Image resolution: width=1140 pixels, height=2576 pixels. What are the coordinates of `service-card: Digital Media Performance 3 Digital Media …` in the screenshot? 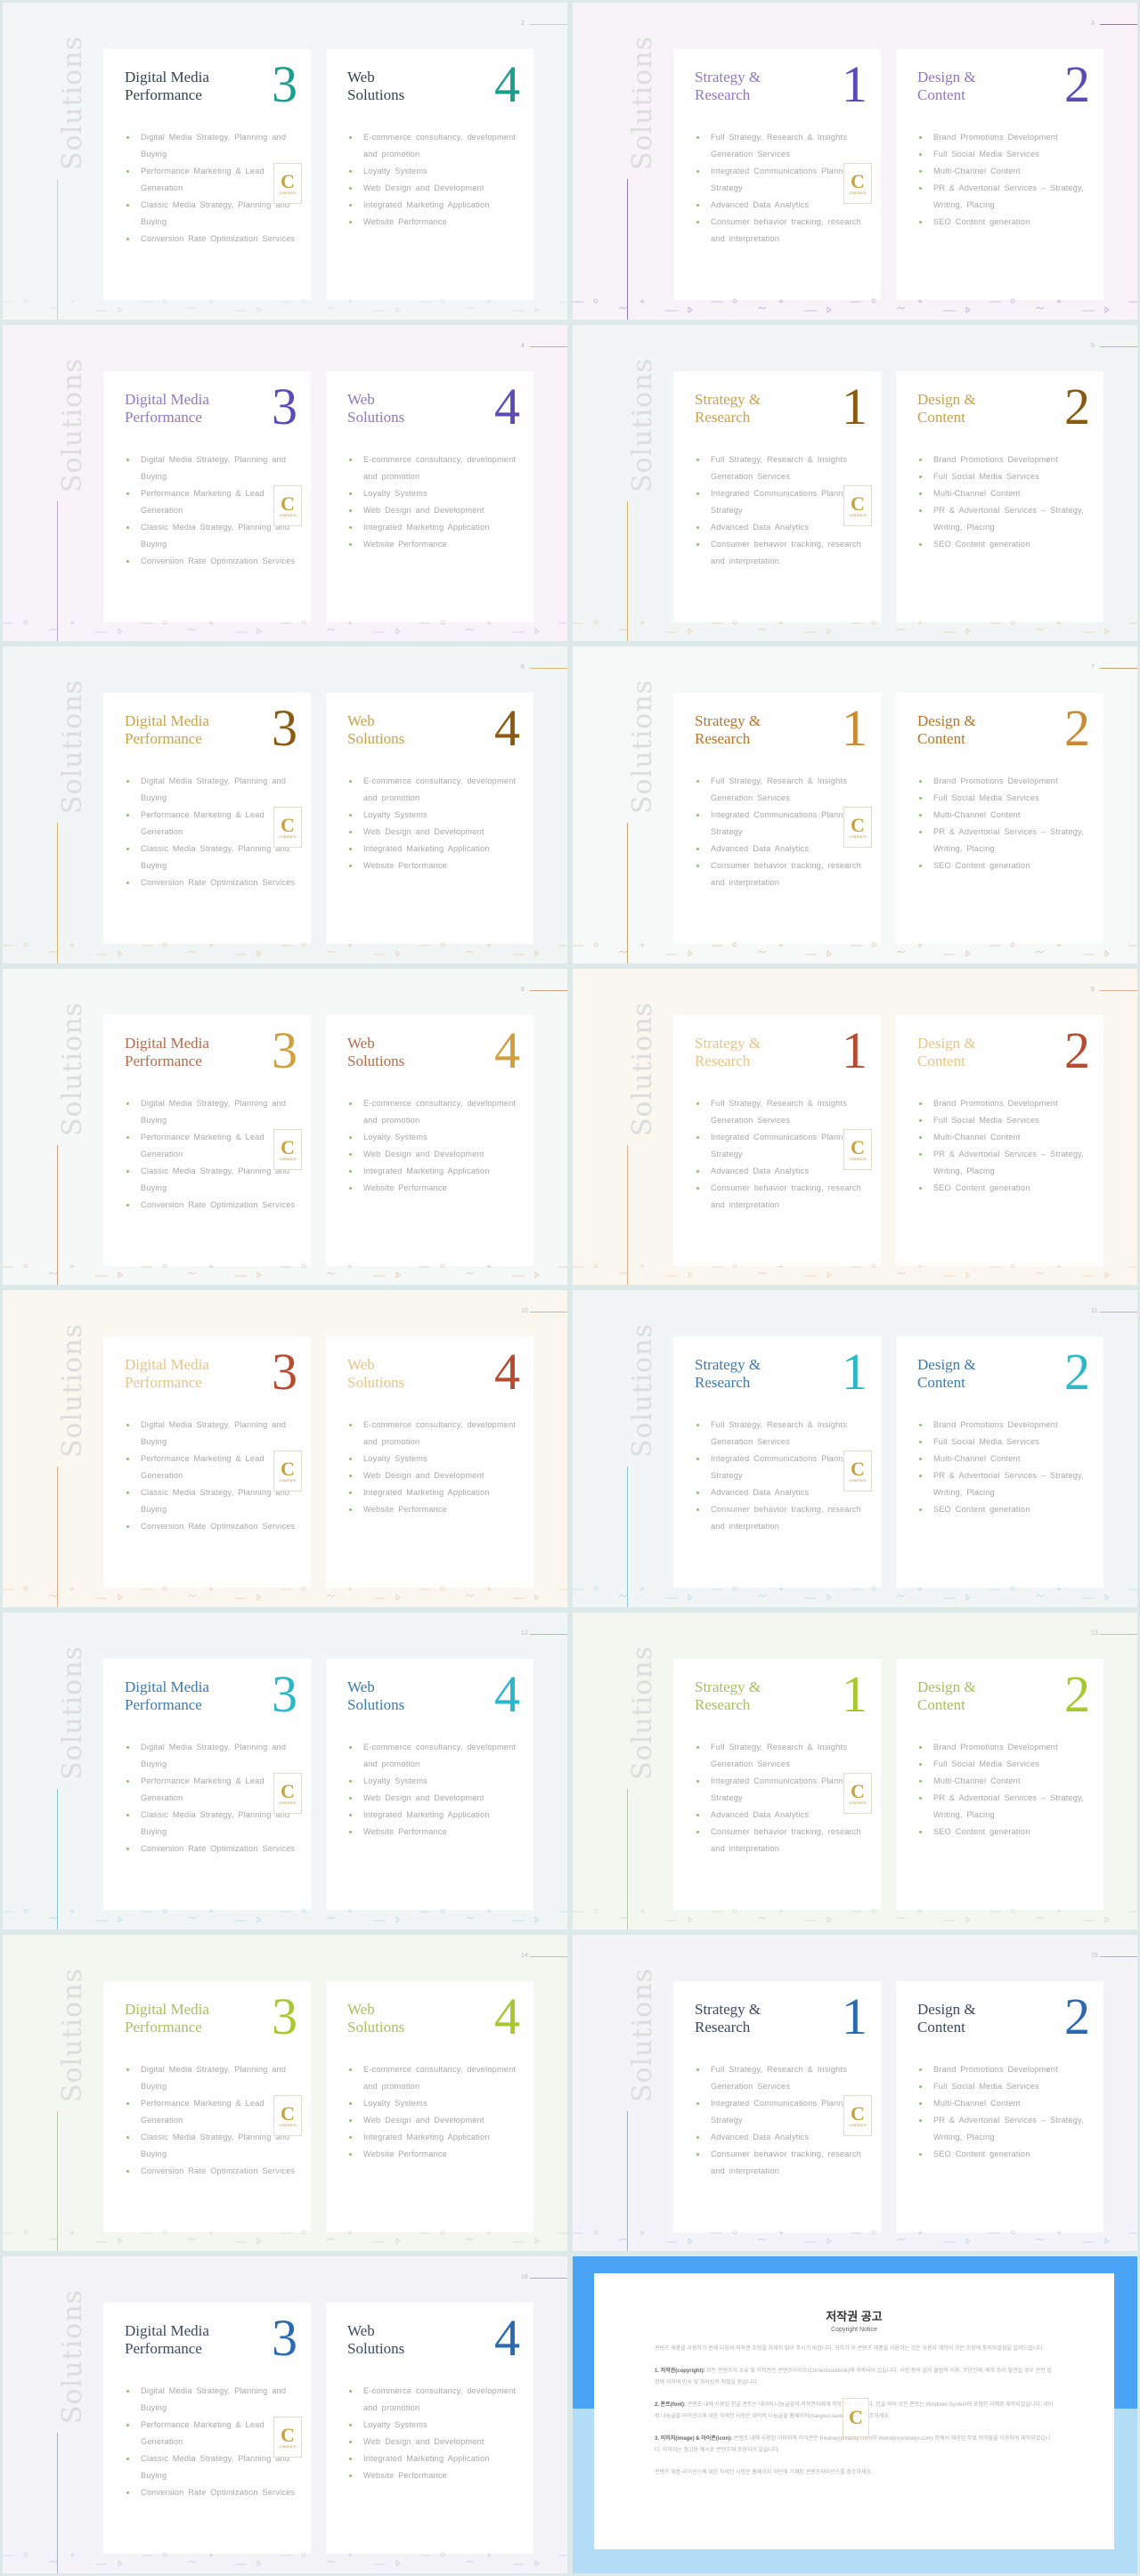 It's located at (207, 2106).